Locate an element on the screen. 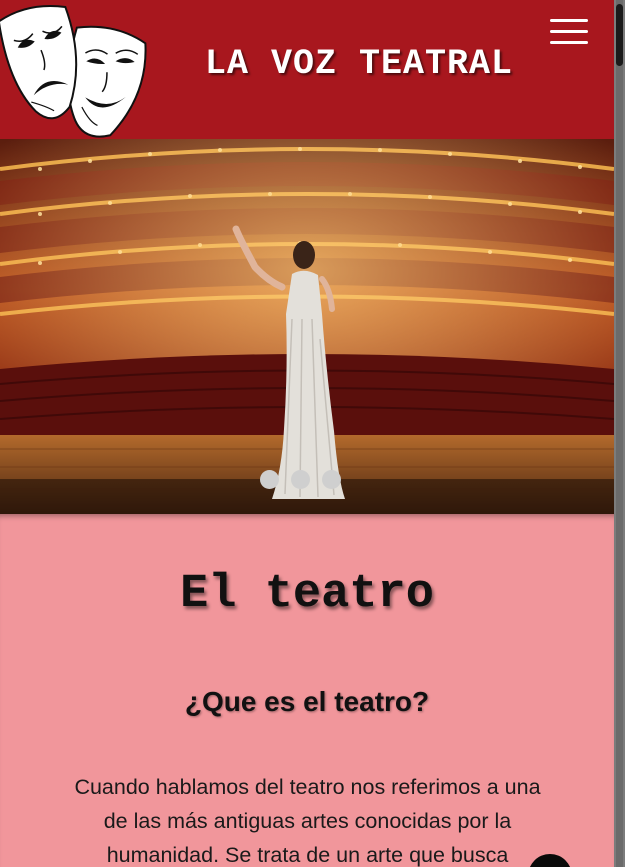 The image size is (625, 867). page-title: El teatro is located at coordinates (307, 594).